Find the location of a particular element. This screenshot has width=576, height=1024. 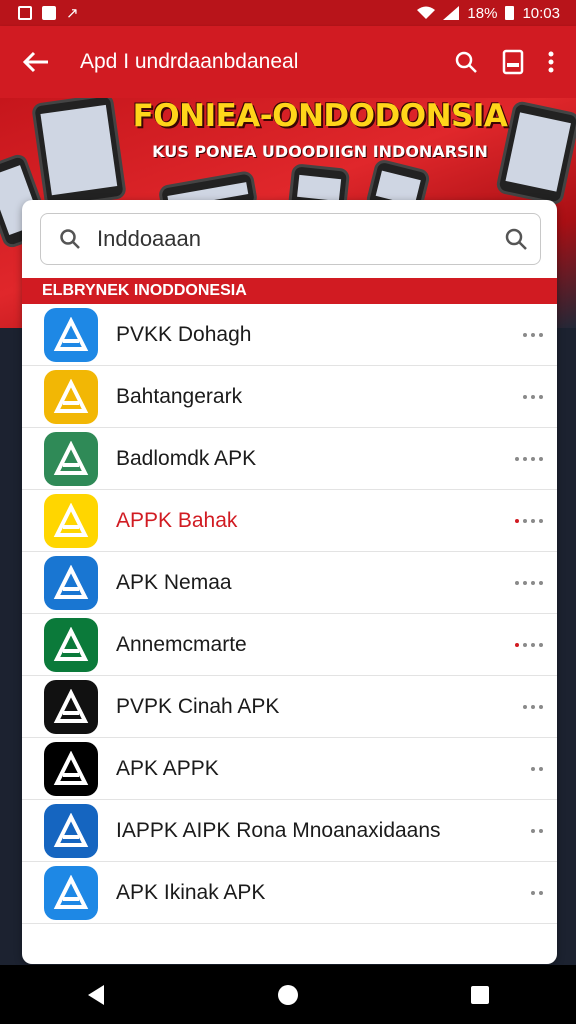

device-icon is located at coordinates (513, 62).